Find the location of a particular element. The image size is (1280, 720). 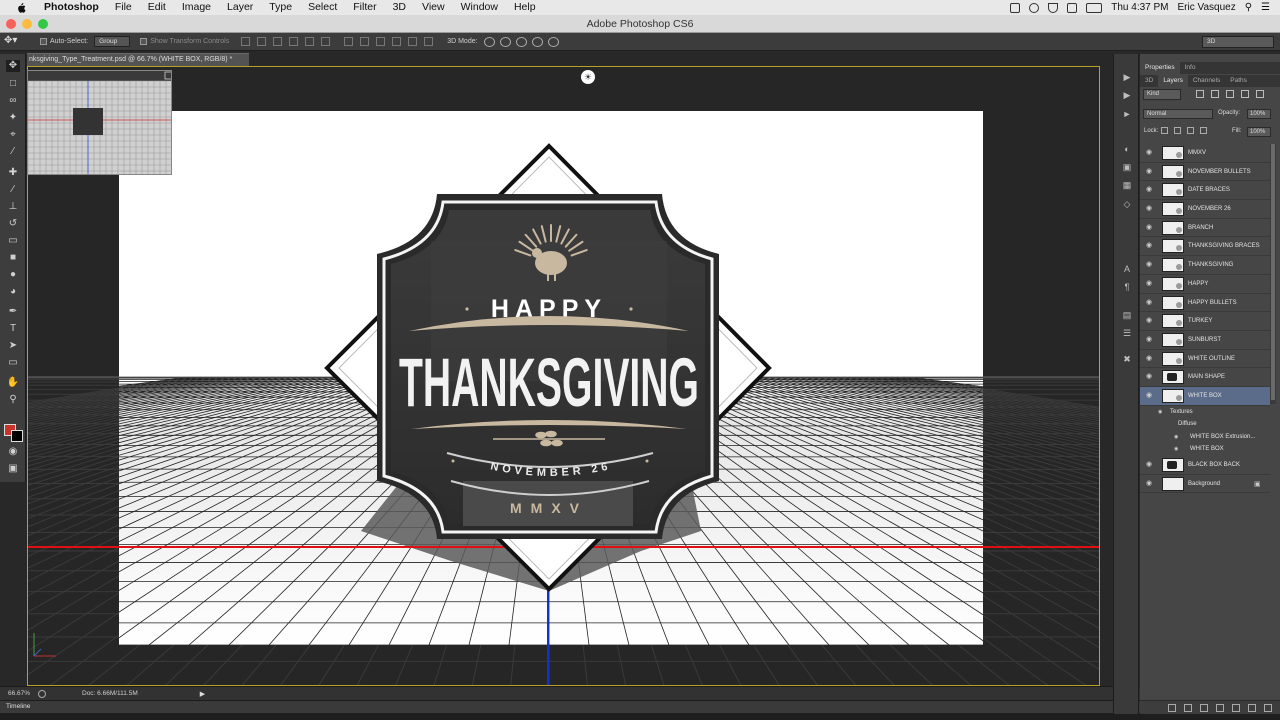

layer-row: ◉ DATE BRACES is located at coordinates (1205, 191).